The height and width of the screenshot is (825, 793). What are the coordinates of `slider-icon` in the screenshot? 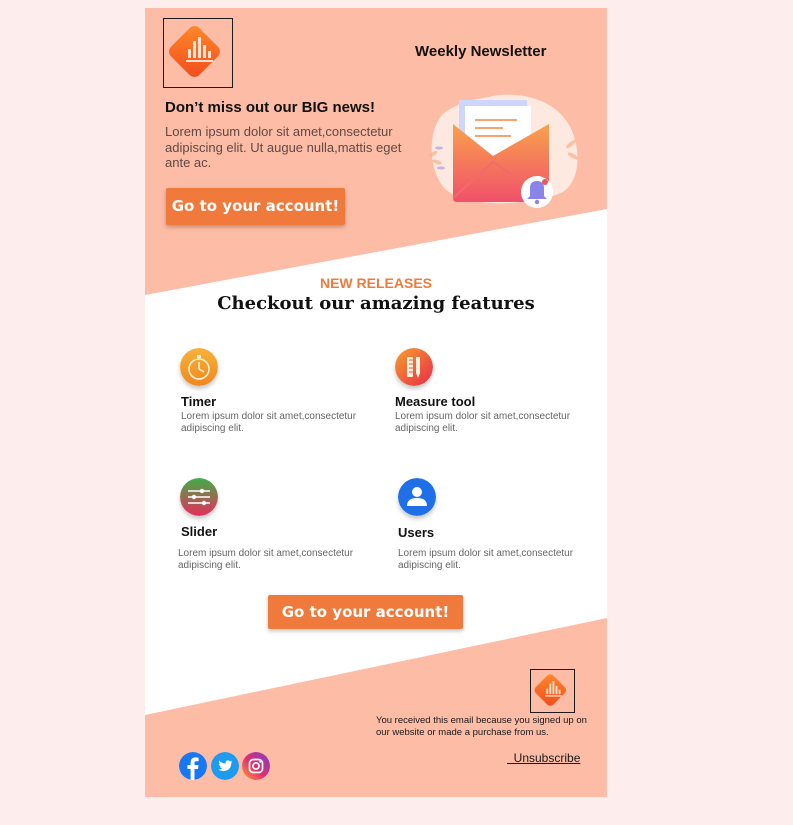 It's located at (199, 497).